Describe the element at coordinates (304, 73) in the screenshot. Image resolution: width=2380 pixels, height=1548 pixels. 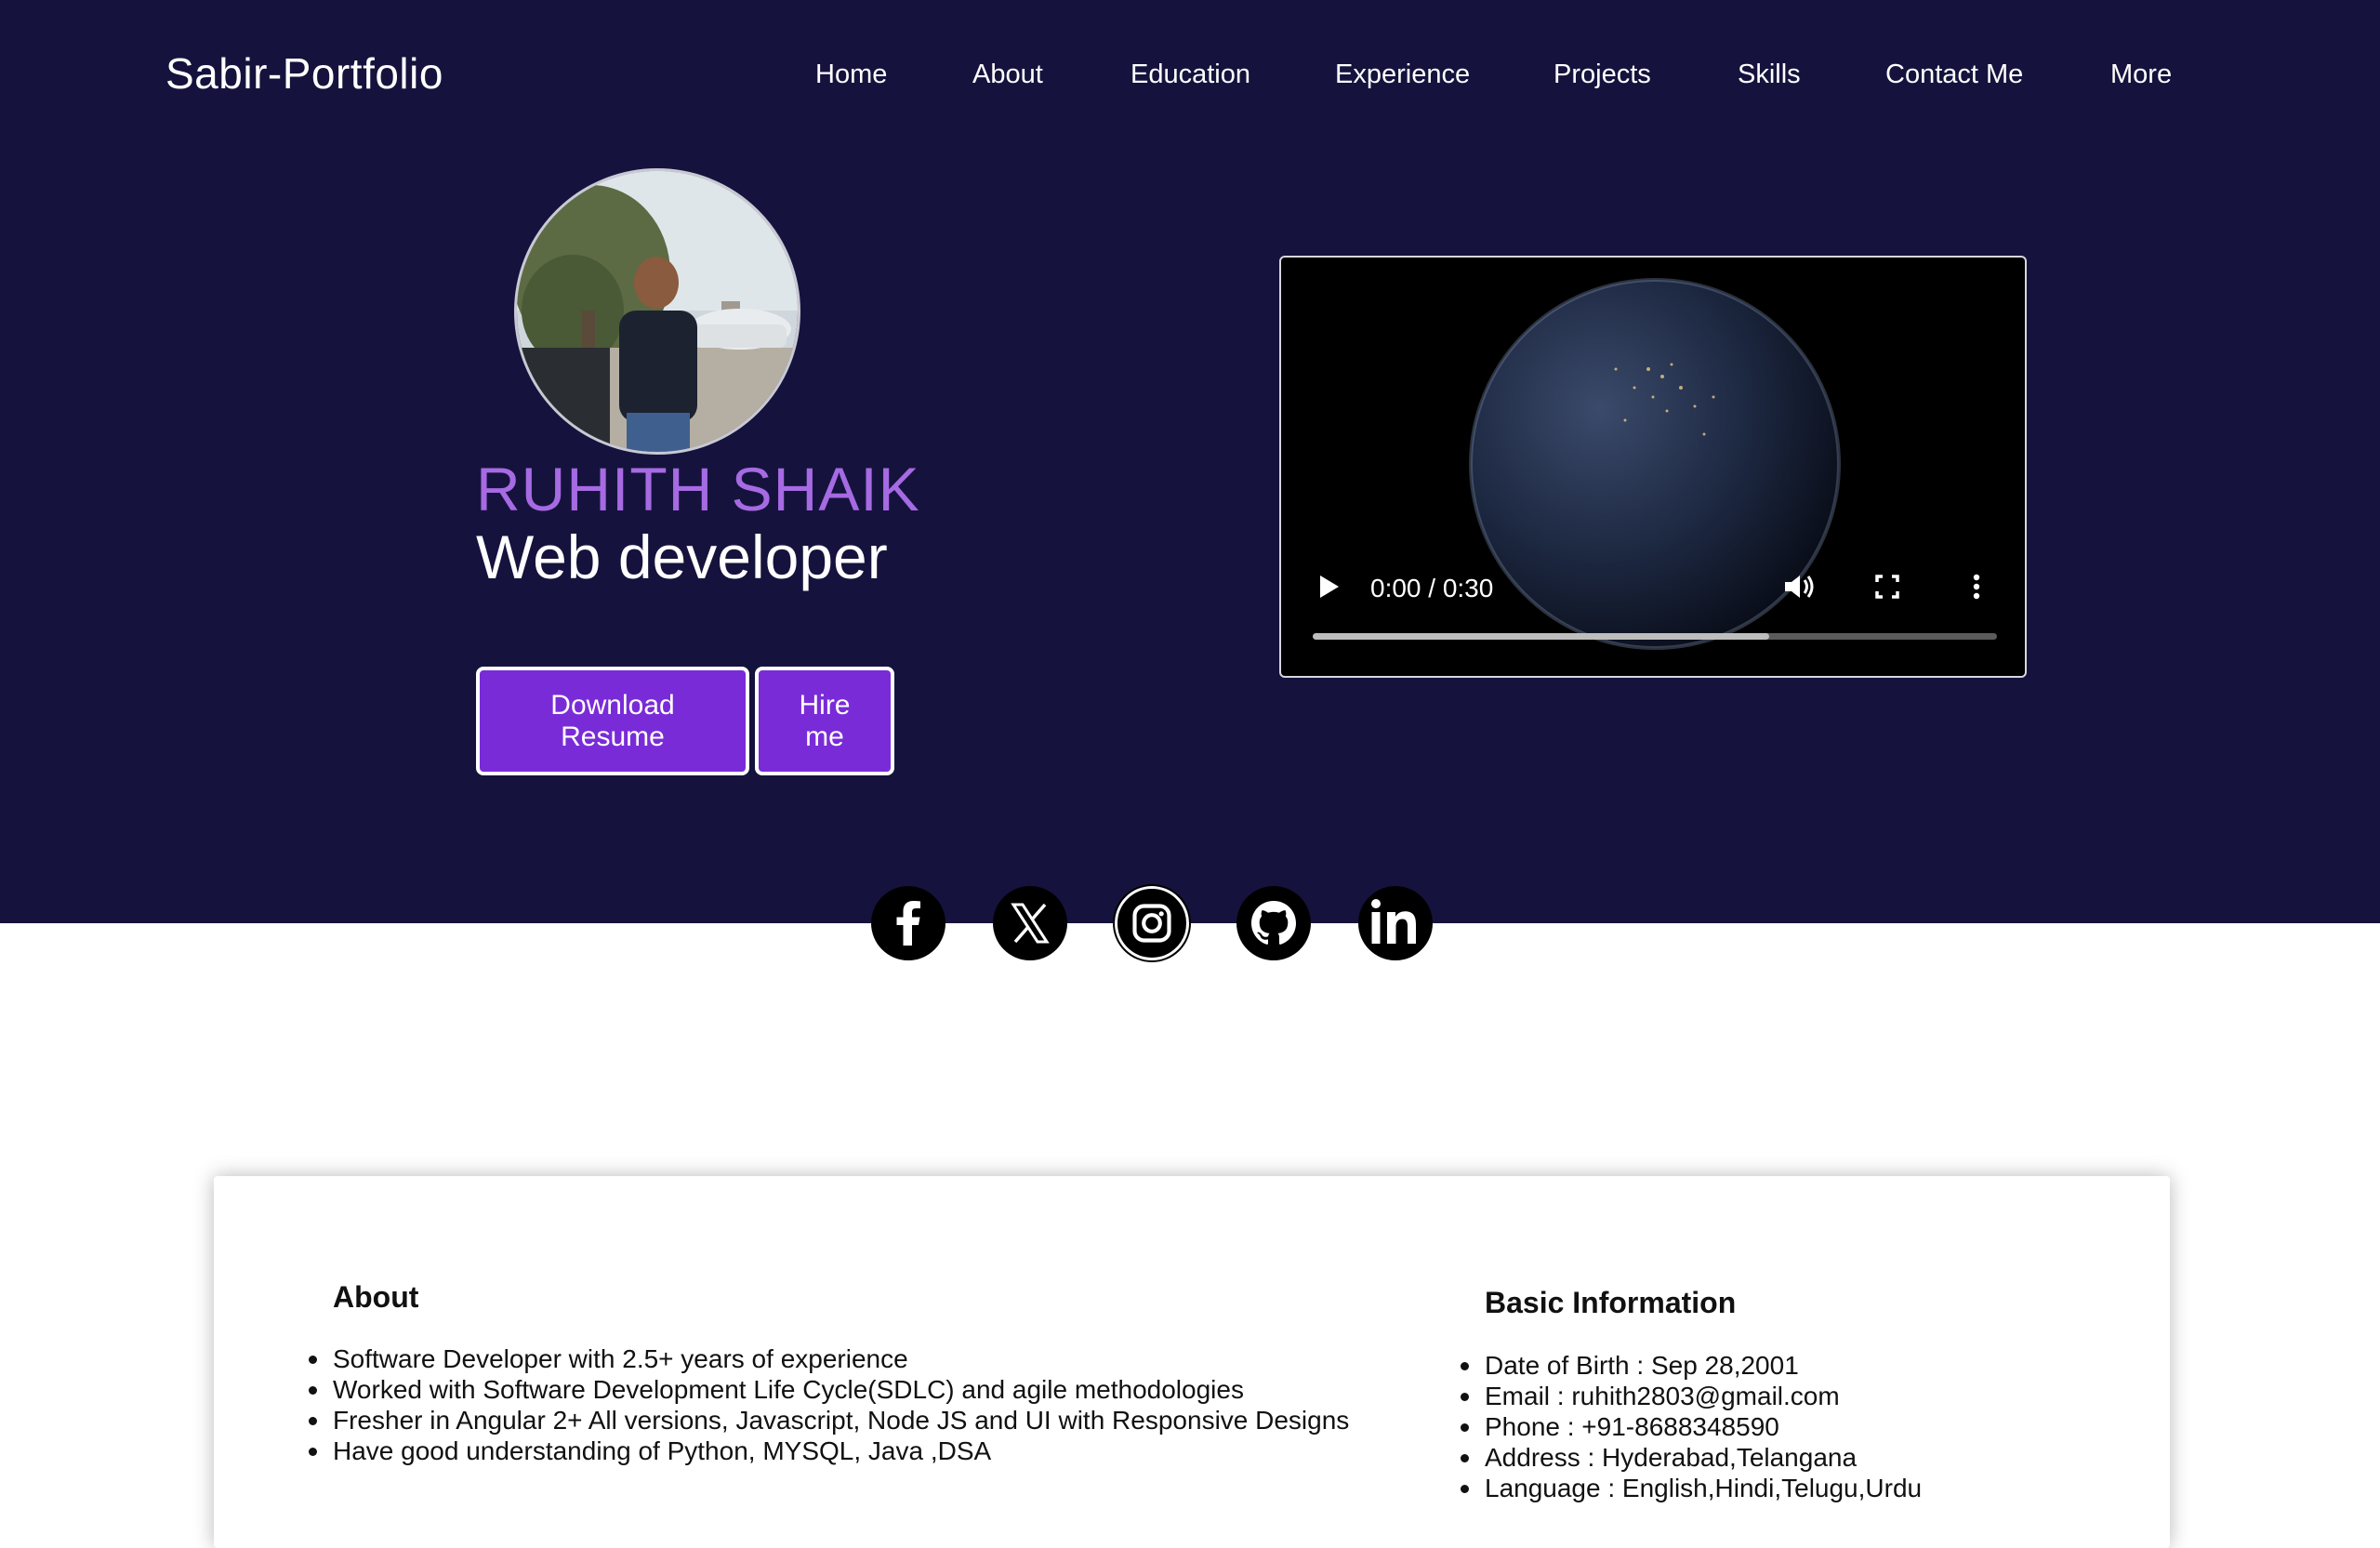
I see `brand-logo: Sabir-Portfolio` at that location.